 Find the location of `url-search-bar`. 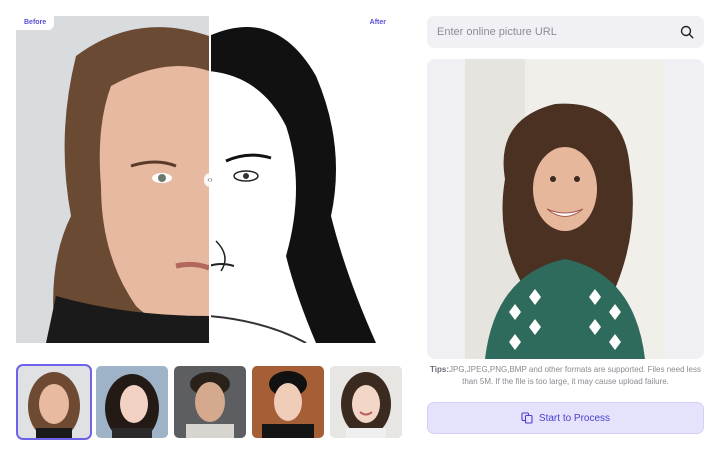

url-search-bar is located at coordinates (565, 32).